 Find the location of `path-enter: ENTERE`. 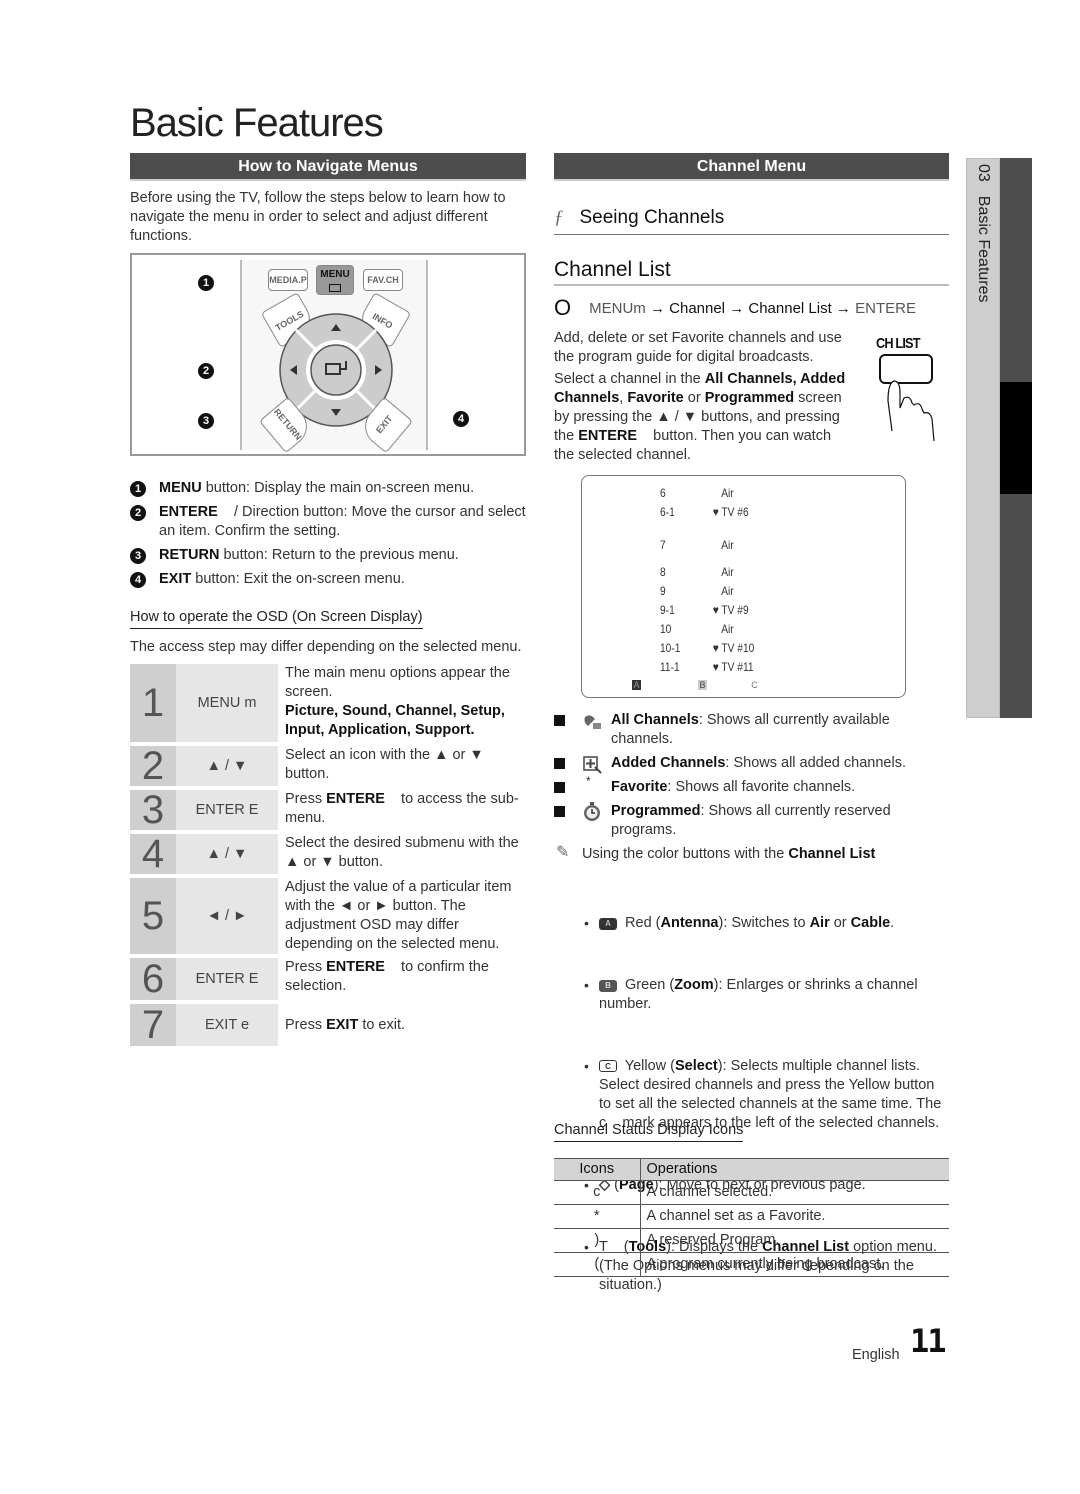

path-enter: ENTERE is located at coordinates (885, 308).